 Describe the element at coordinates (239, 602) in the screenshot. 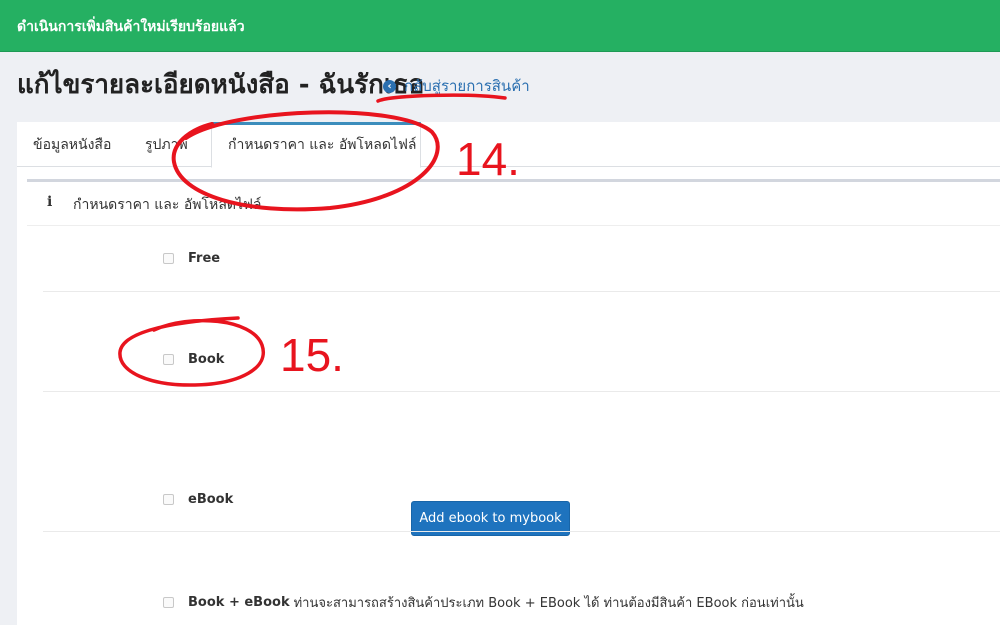

I see `book-ebook-label: Book + eBook` at that location.